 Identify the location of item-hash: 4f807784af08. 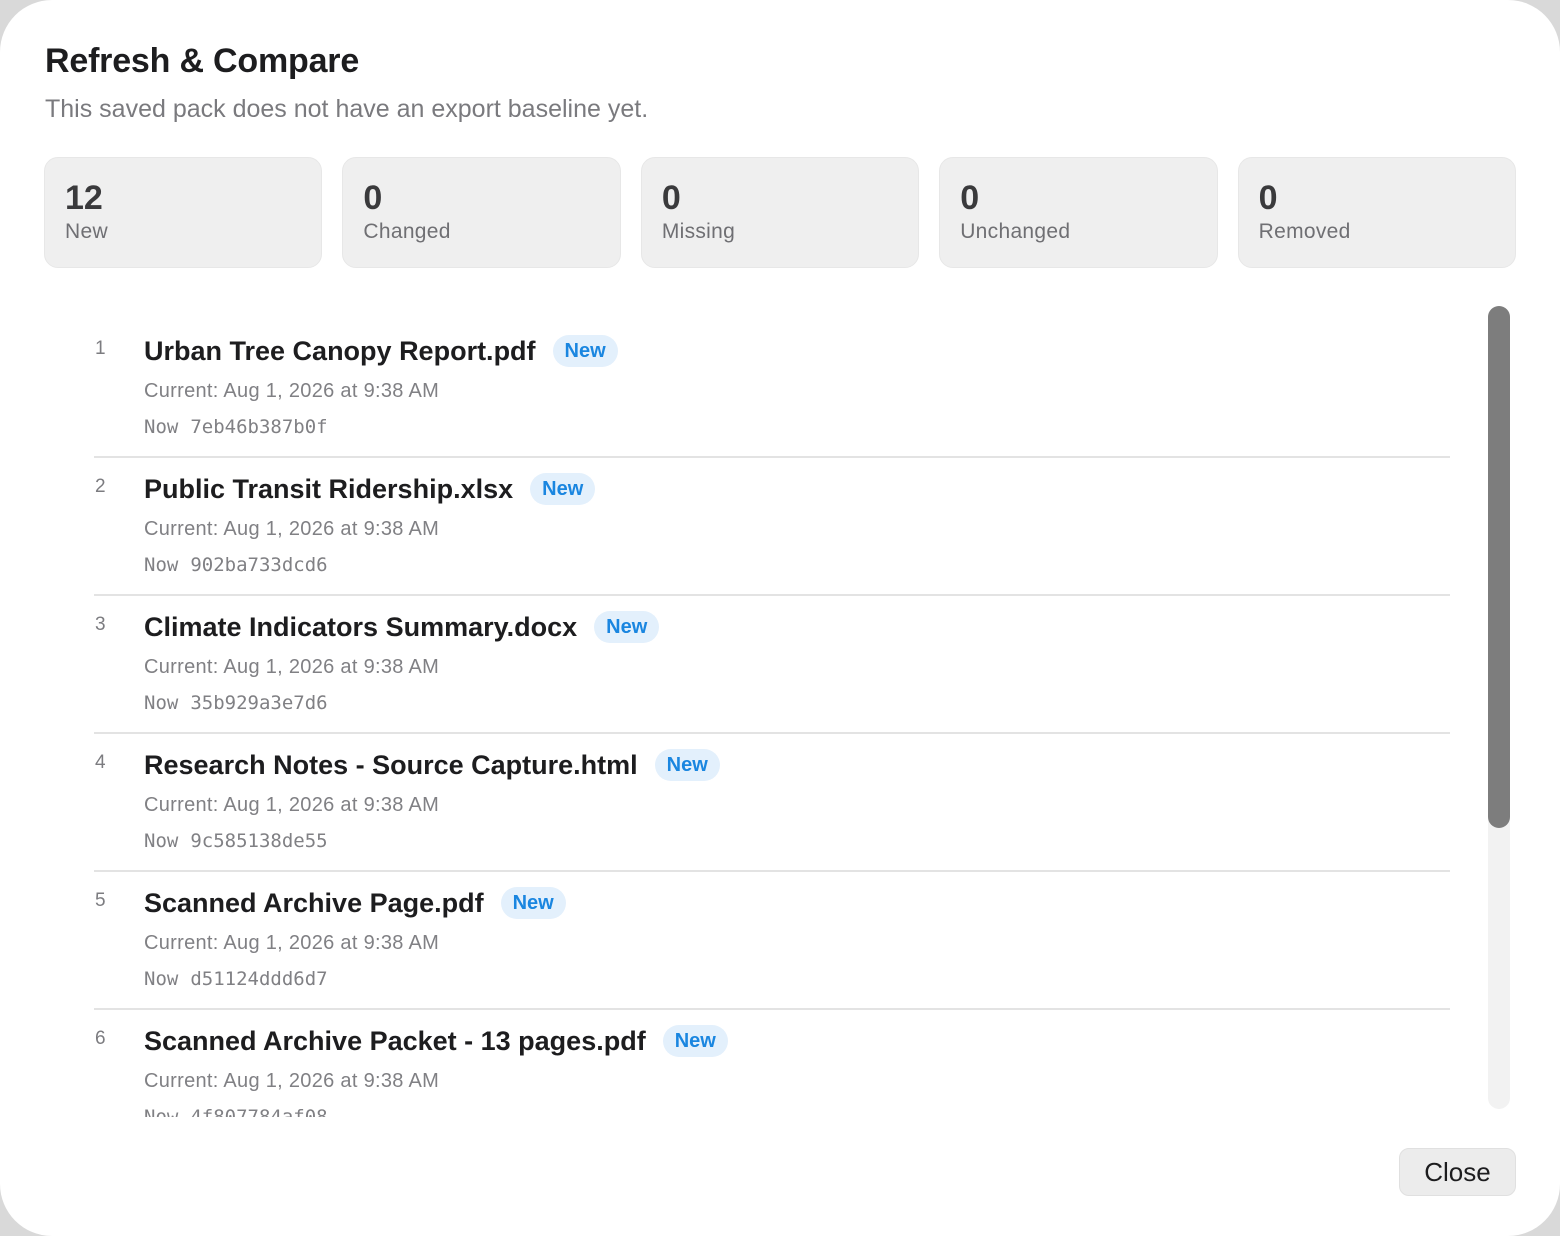
(259, 1111).